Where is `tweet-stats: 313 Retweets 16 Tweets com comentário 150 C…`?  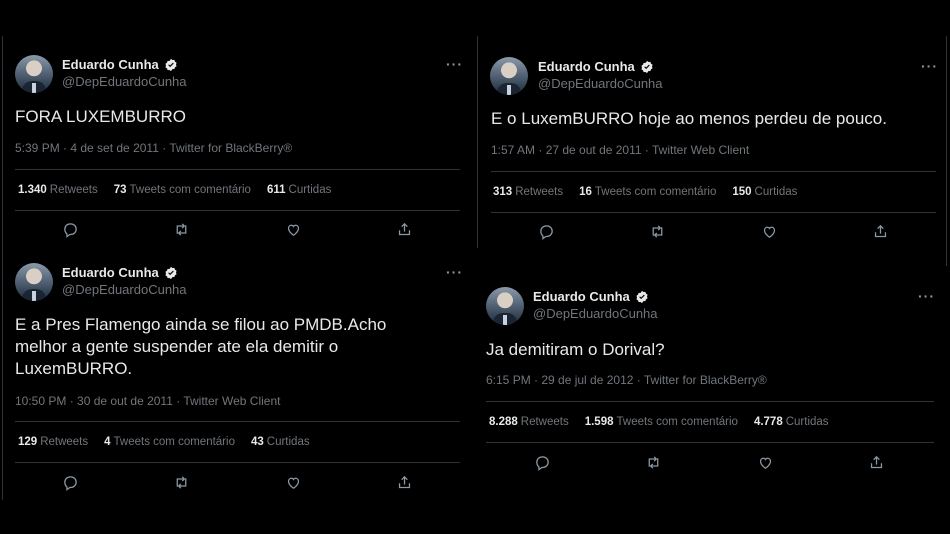 tweet-stats: 313 Retweets 16 Tweets com comentário 150 C… is located at coordinates (653, 192).